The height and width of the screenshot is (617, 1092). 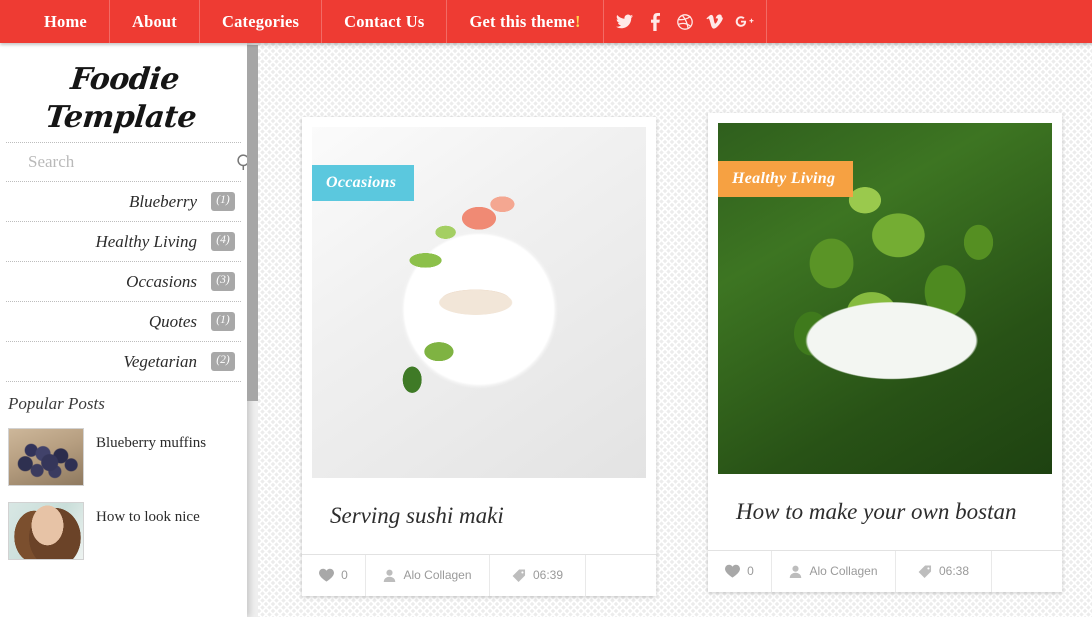 What do you see at coordinates (123, 459) in the screenshot?
I see `popular-post-item: Blueberry muffins` at bounding box center [123, 459].